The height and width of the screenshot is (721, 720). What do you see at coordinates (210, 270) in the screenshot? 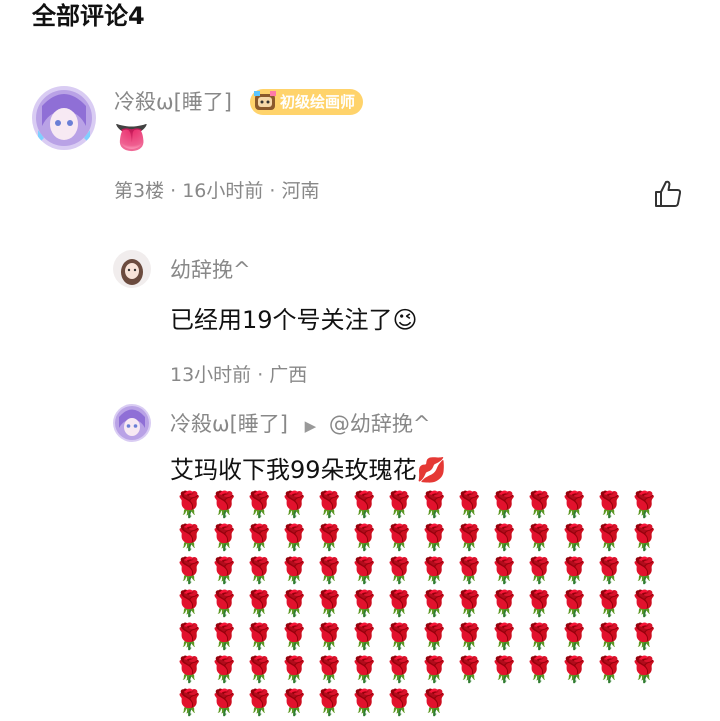
I see `reply-username: 幼辞挽^` at bounding box center [210, 270].